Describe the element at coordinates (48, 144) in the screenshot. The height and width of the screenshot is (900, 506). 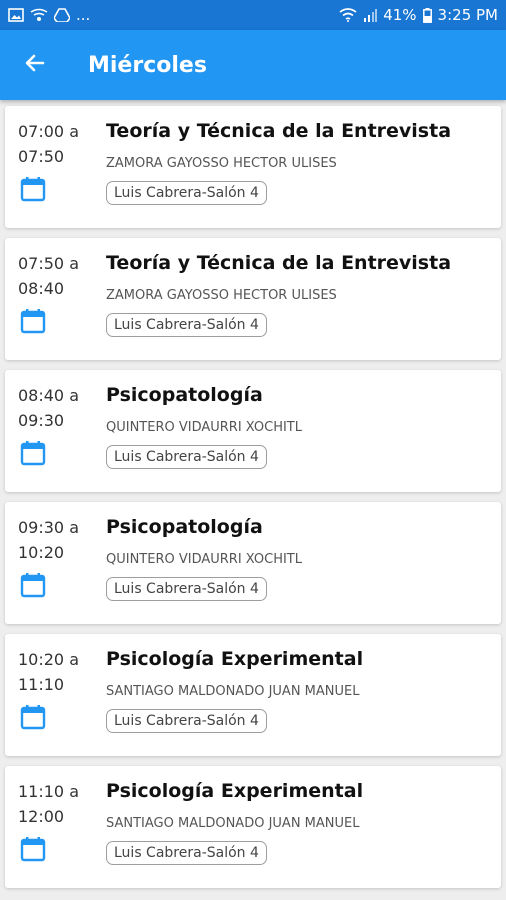
I see `class-time: 07:00 a 07:50` at that location.